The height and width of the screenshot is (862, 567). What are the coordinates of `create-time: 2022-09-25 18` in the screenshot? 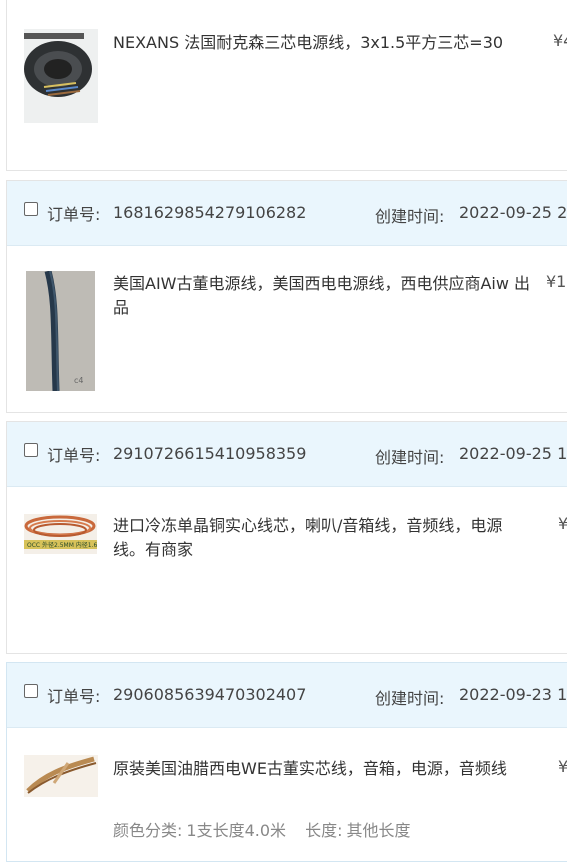 It's located at (513, 453).